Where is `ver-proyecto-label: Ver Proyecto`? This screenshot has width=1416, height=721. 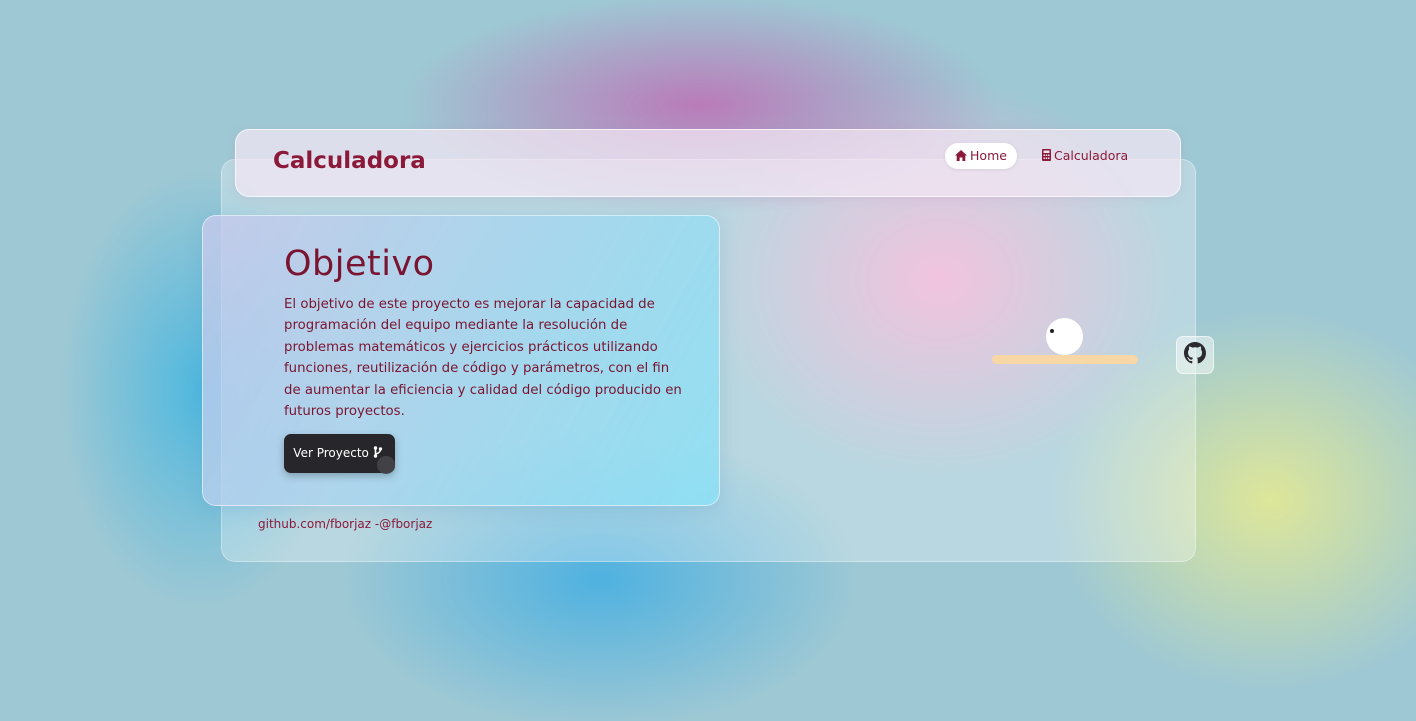
ver-proyecto-label: Ver Proyecto is located at coordinates (331, 453).